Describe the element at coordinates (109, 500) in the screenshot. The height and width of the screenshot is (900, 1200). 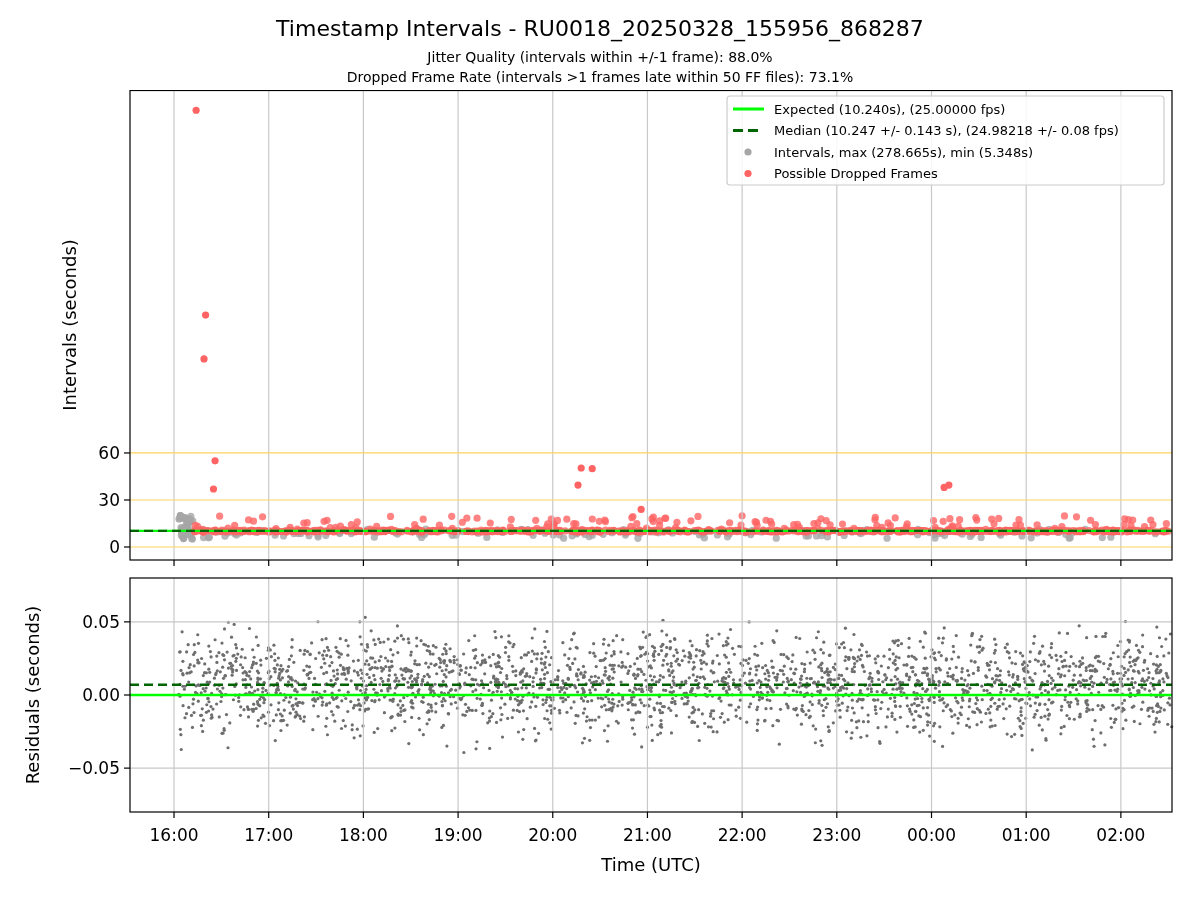
I see `y-tick-label: 30` at that location.